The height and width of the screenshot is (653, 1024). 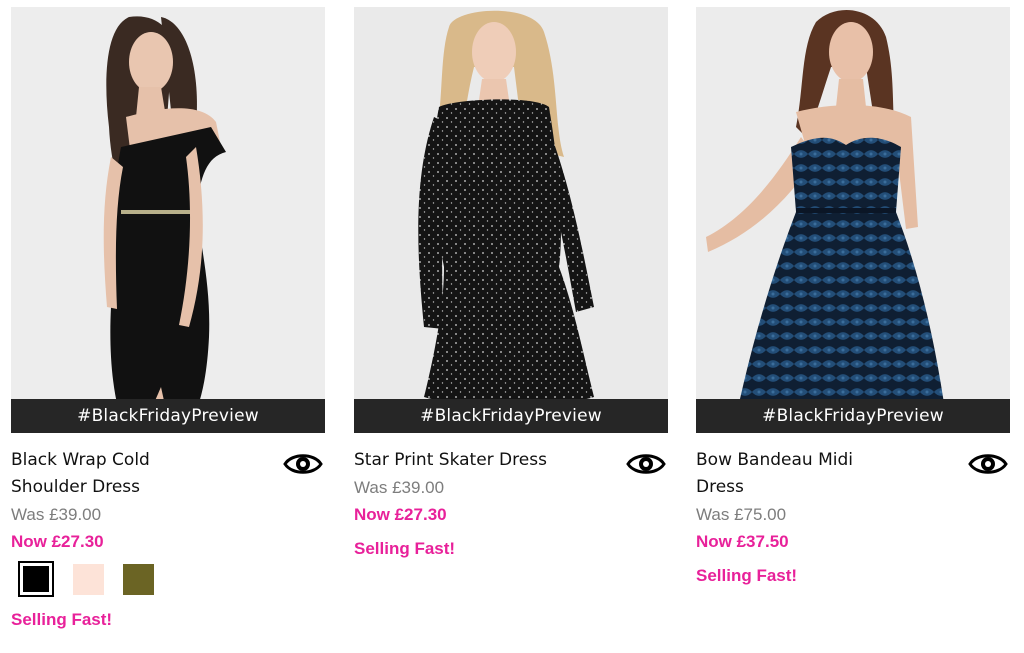 I want to click on swatch-black, so click(x=36, y=579).